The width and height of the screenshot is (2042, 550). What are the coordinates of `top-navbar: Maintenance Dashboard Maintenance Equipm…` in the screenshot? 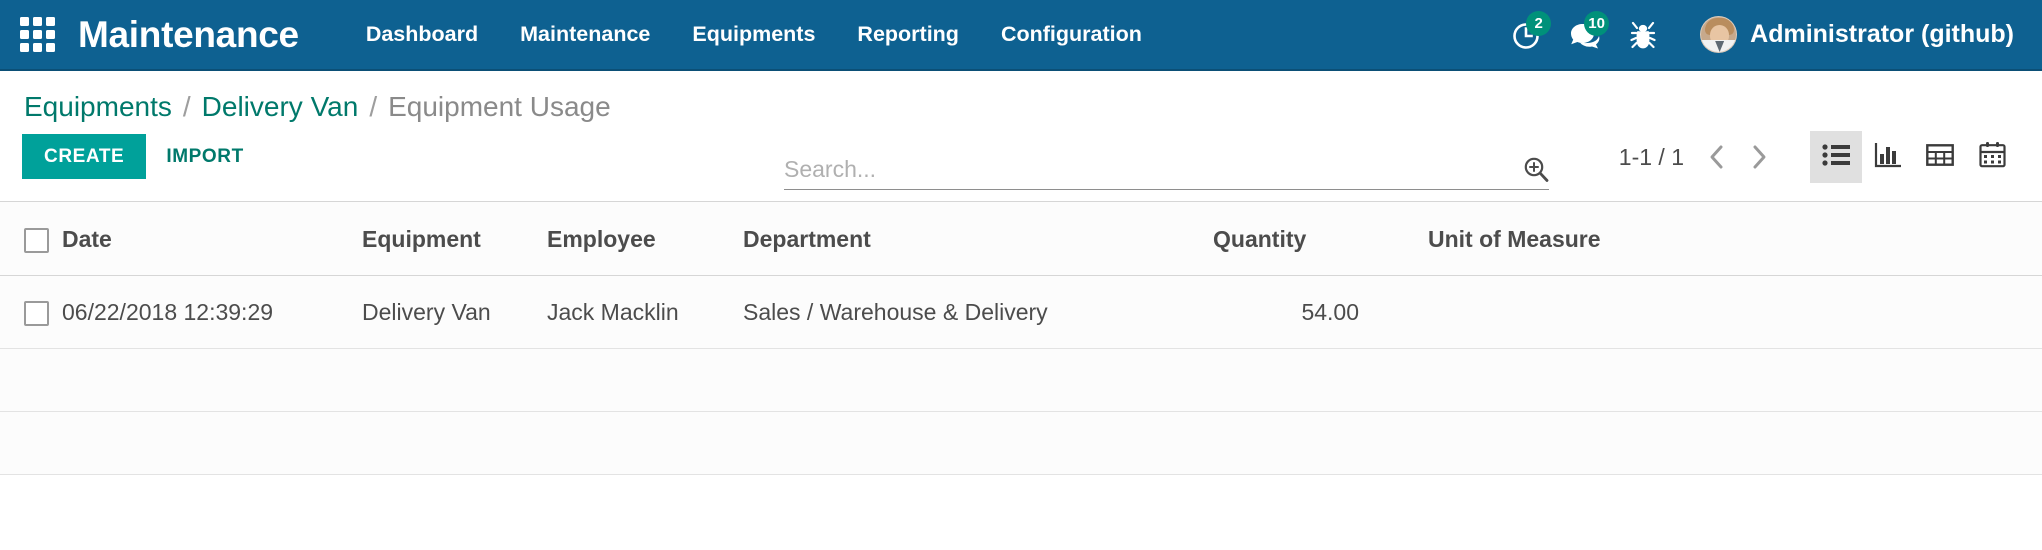 It's located at (1021, 35).